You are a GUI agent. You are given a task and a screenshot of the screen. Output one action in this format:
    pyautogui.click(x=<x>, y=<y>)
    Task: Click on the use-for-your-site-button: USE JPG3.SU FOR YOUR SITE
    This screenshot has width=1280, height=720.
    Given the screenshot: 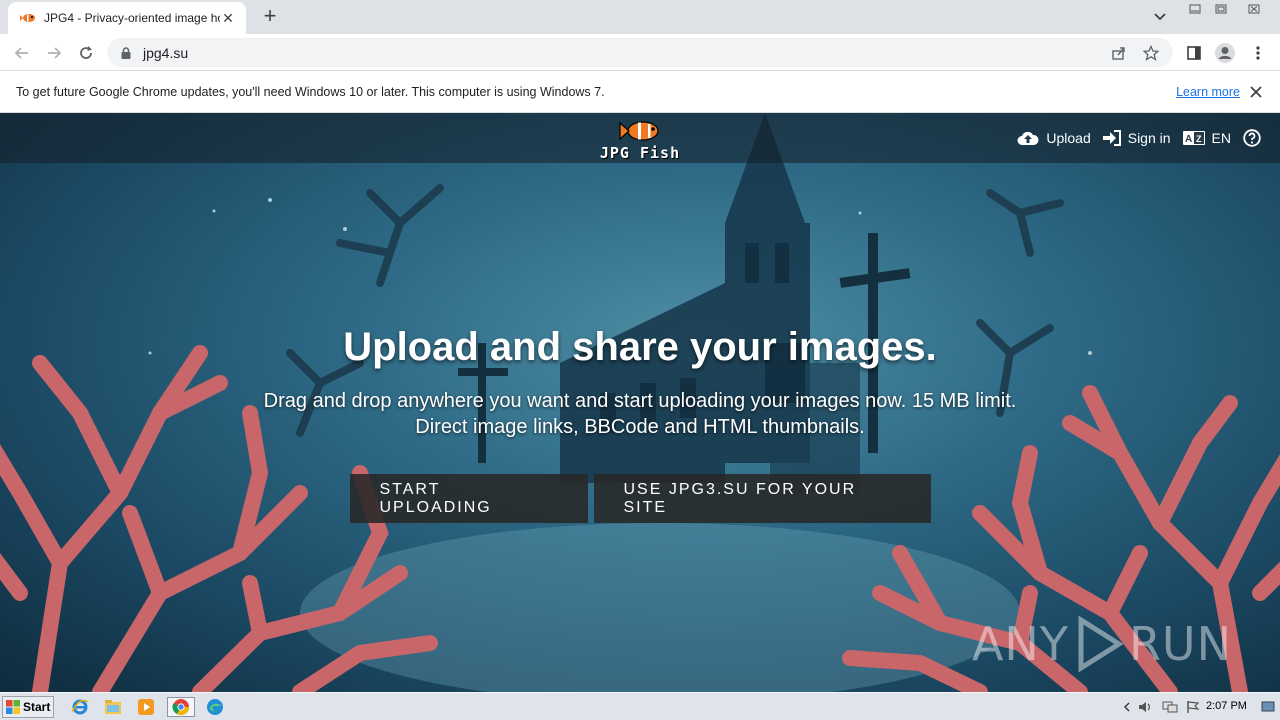 What is the action you would take?
    pyautogui.click(x=762, y=498)
    